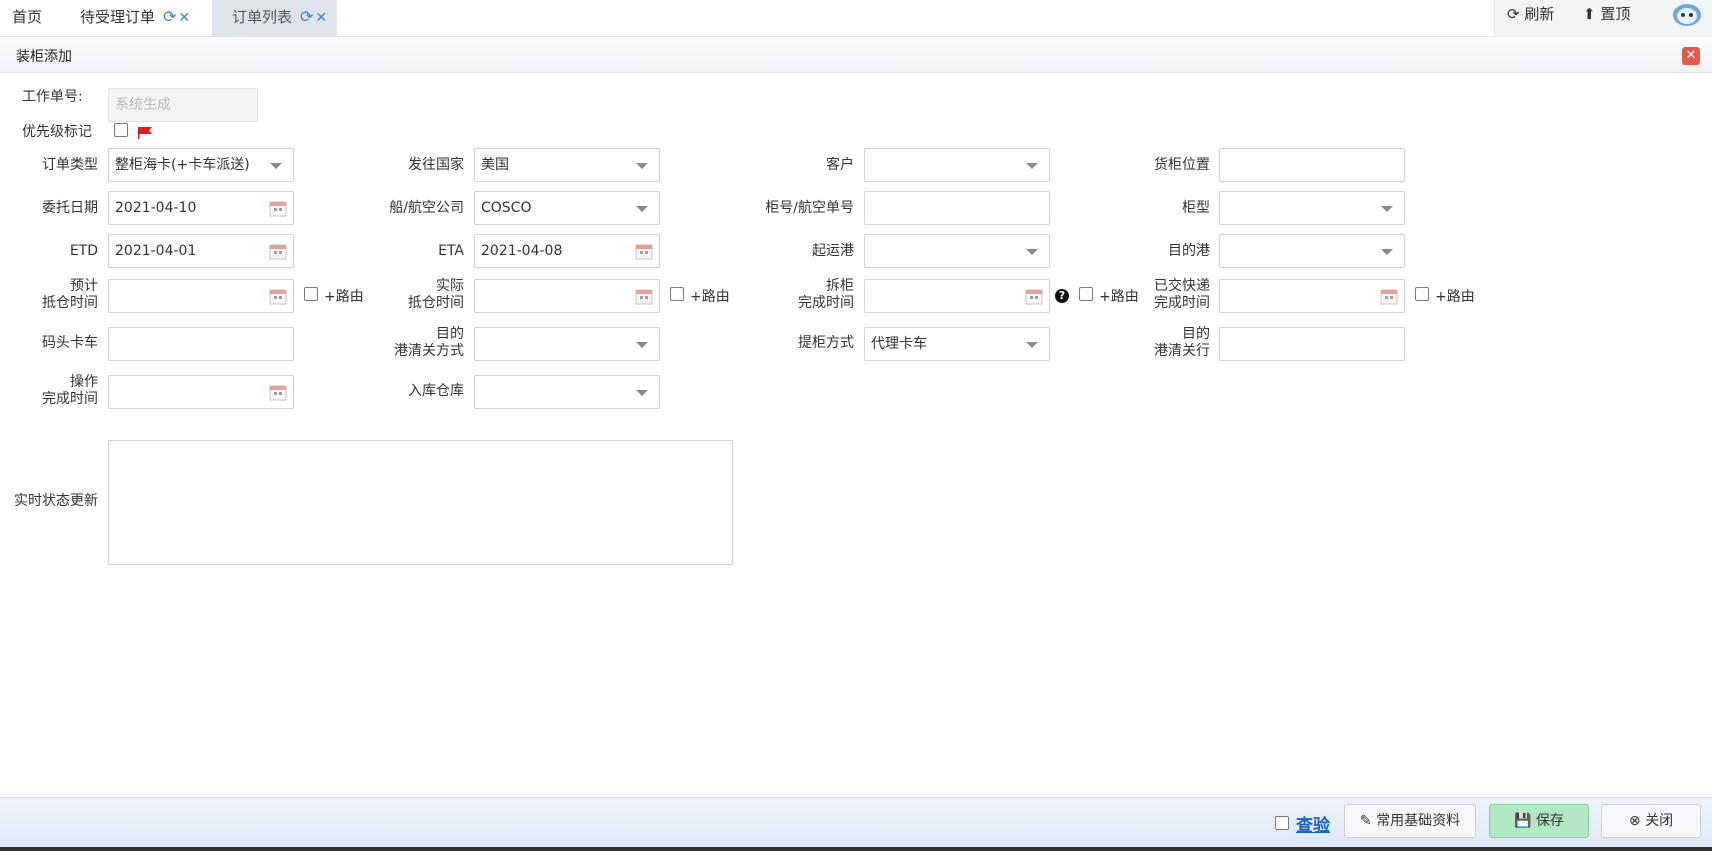 The height and width of the screenshot is (851, 1712). What do you see at coordinates (840, 165) in the screenshot?
I see `customer-label: 客户` at bounding box center [840, 165].